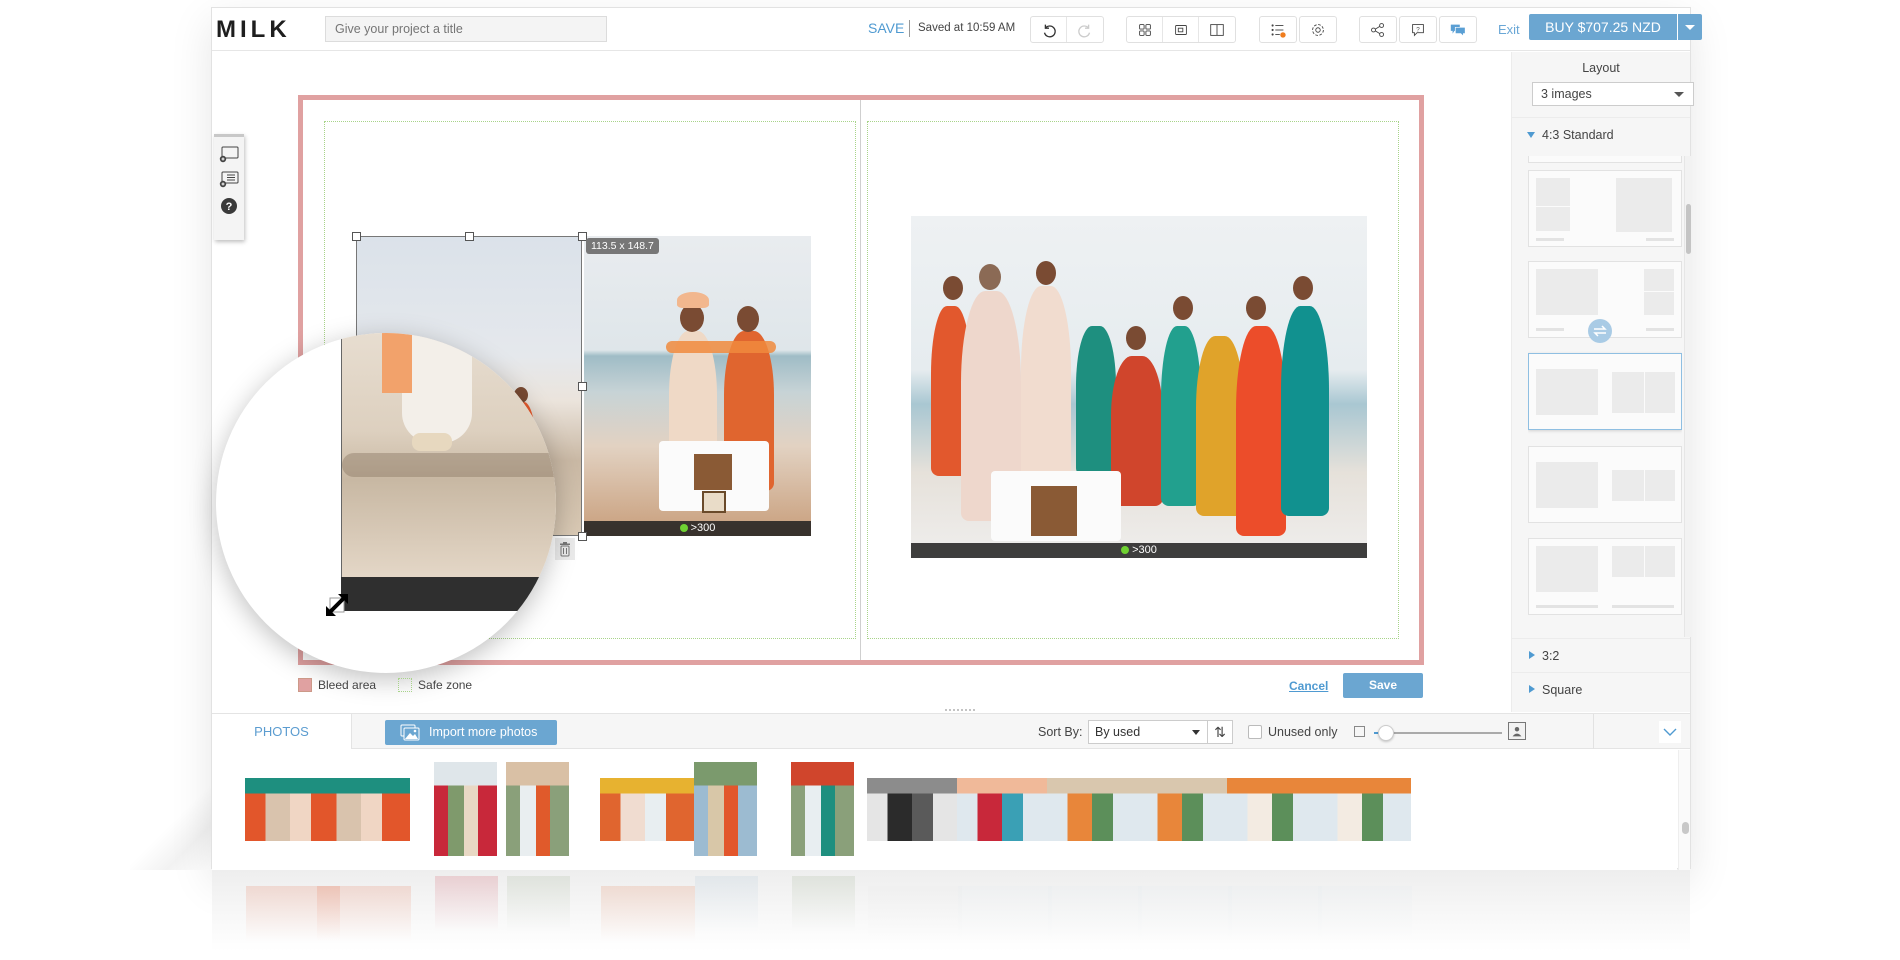 This screenshot has height=960, width=1900. Describe the element at coordinates (1181, 29) in the screenshot. I see `single-page-view-button` at that location.